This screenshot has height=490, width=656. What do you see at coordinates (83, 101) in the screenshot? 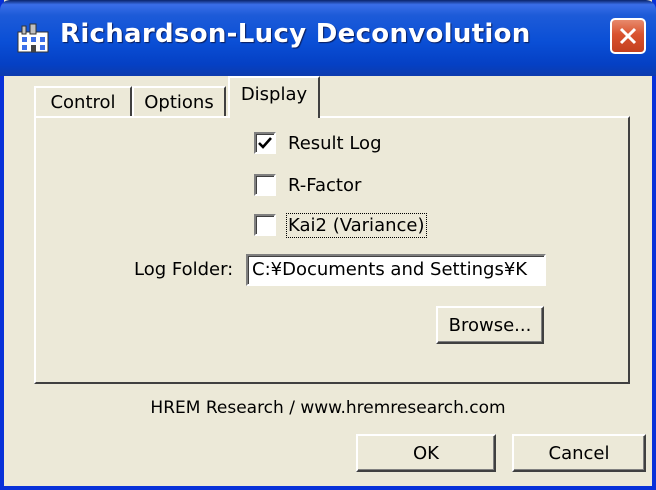
I see `tab-control: Control` at bounding box center [83, 101].